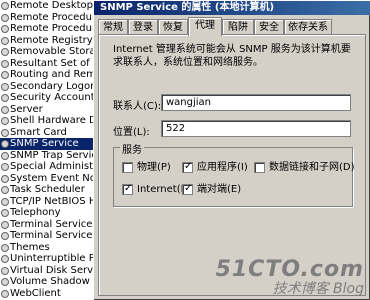  I want to click on service-row: SNMP Service, so click(50, 144).